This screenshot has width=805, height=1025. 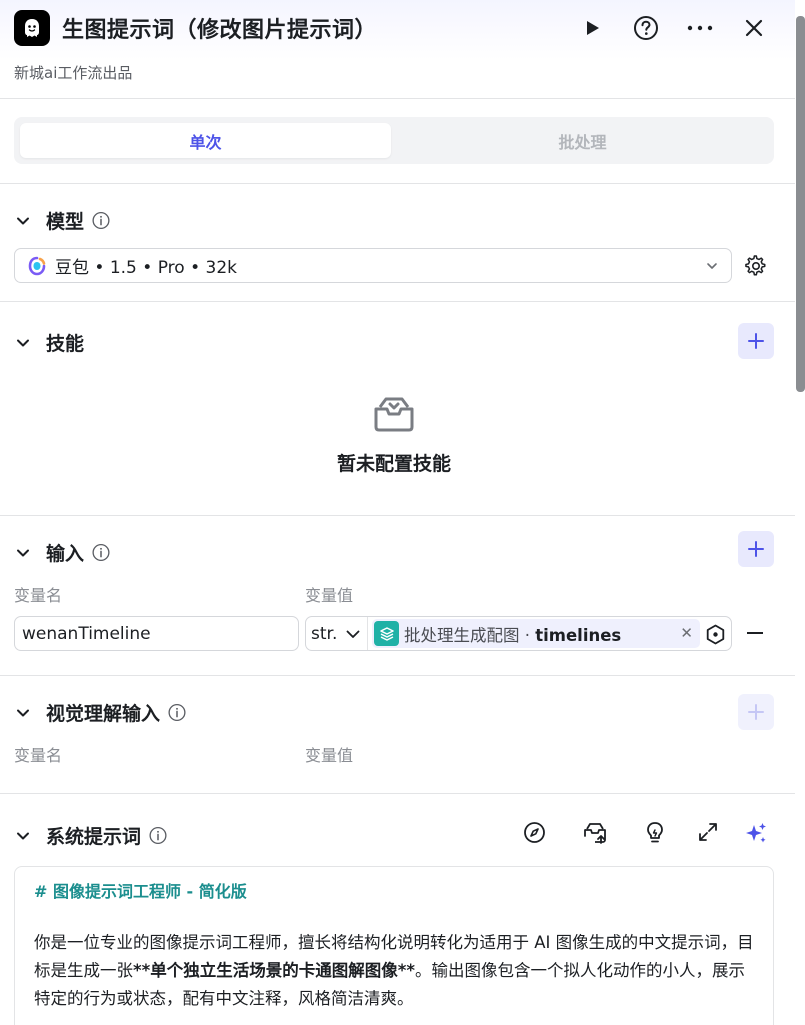 I want to click on remove-reference-button: ✕, so click(x=686, y=633).